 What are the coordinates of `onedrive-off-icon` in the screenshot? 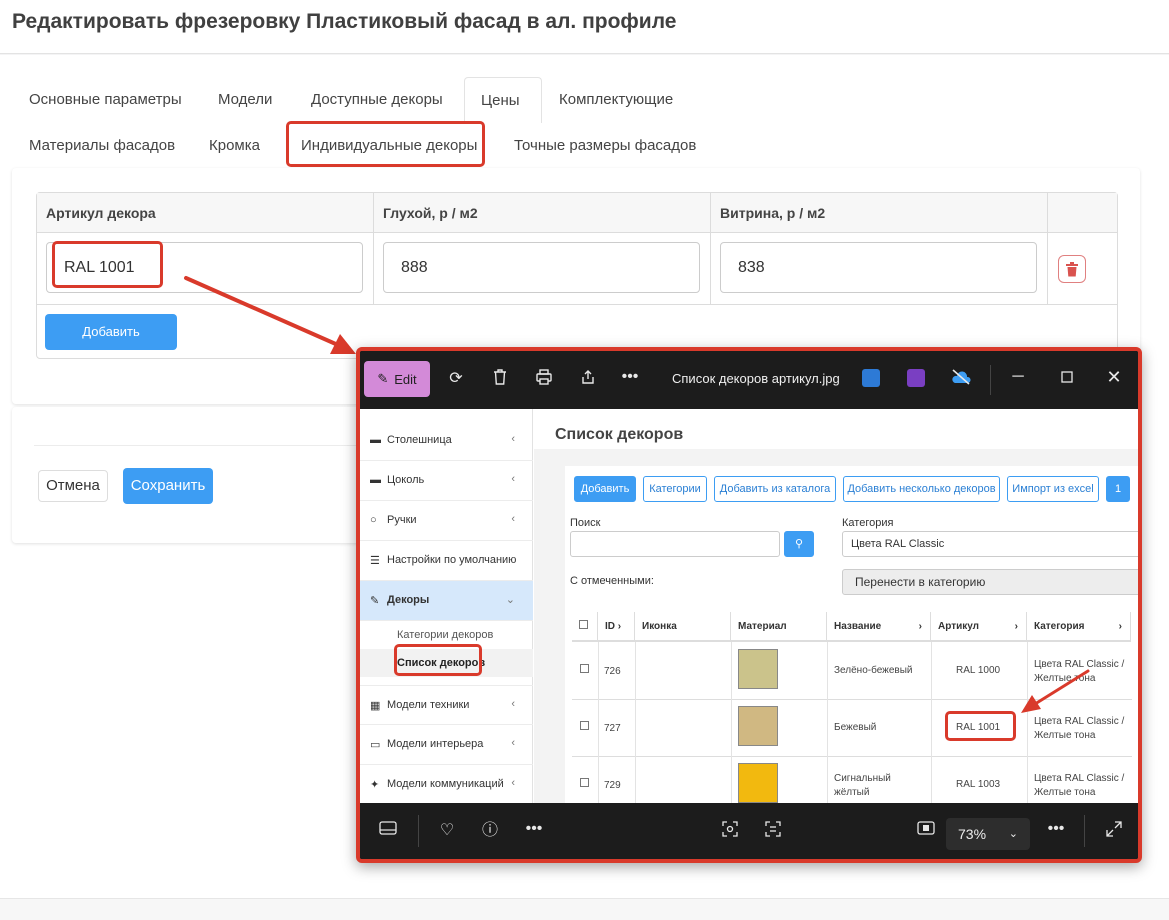 It's located at (961, 380).